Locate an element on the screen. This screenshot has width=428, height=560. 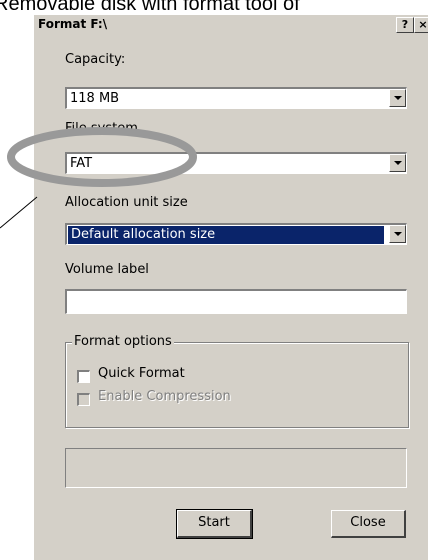
close-title-button: × is located at coordinates (421, 25).